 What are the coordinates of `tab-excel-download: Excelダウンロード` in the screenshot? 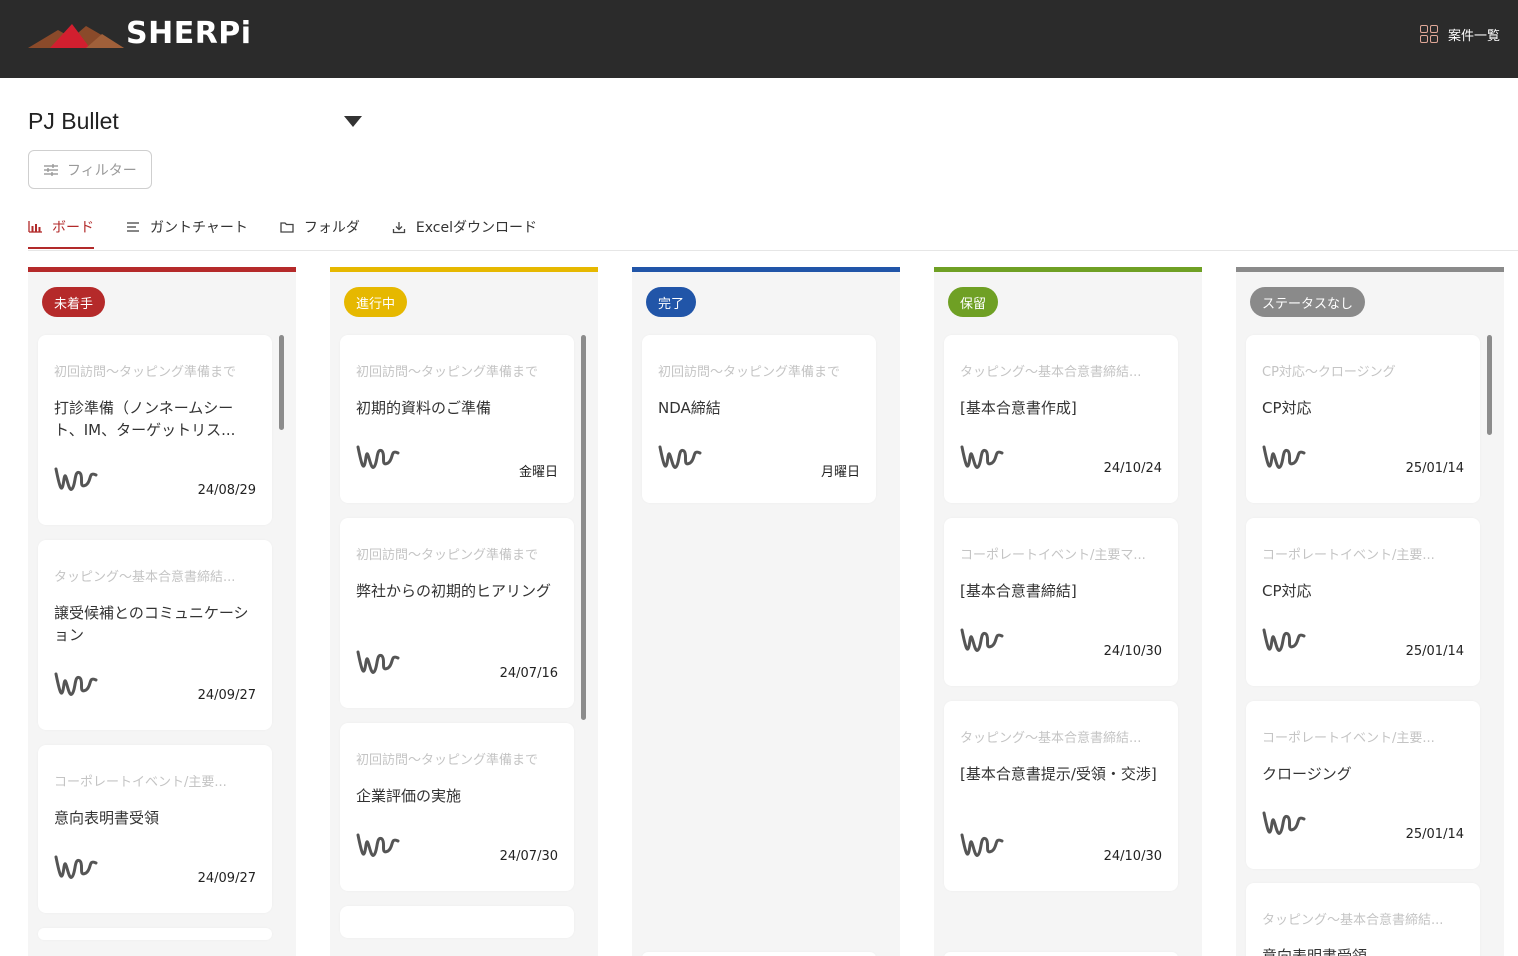 It's located at (464, 227).